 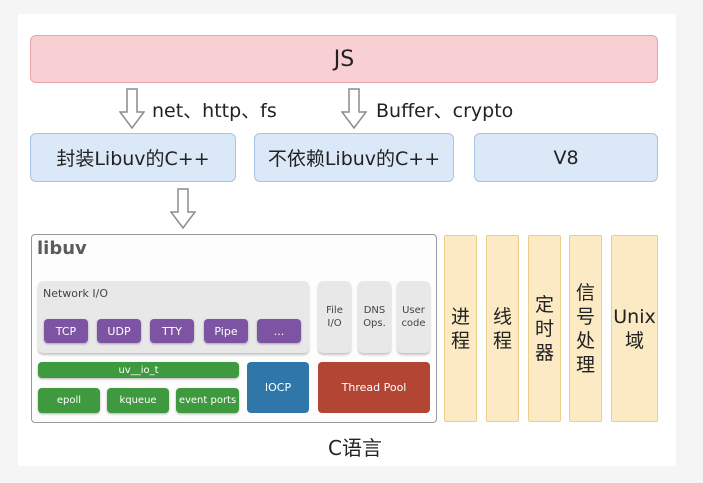 I want to click on network-item-udp: UDP, so click(x=119, y=331).